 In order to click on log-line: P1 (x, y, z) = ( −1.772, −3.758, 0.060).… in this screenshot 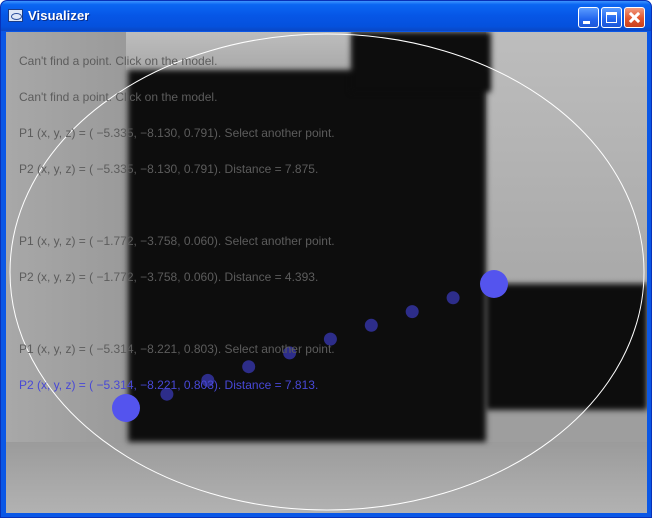, I will do `click(177, 241)`.